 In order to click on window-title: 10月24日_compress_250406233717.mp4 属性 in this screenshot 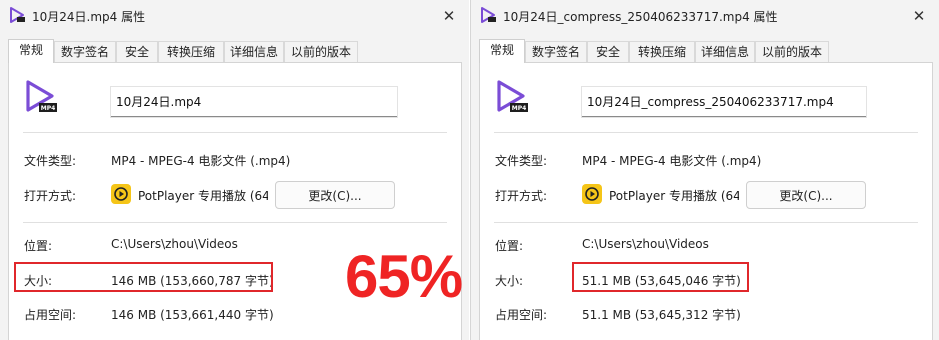, I will do `click(640, 17)`.